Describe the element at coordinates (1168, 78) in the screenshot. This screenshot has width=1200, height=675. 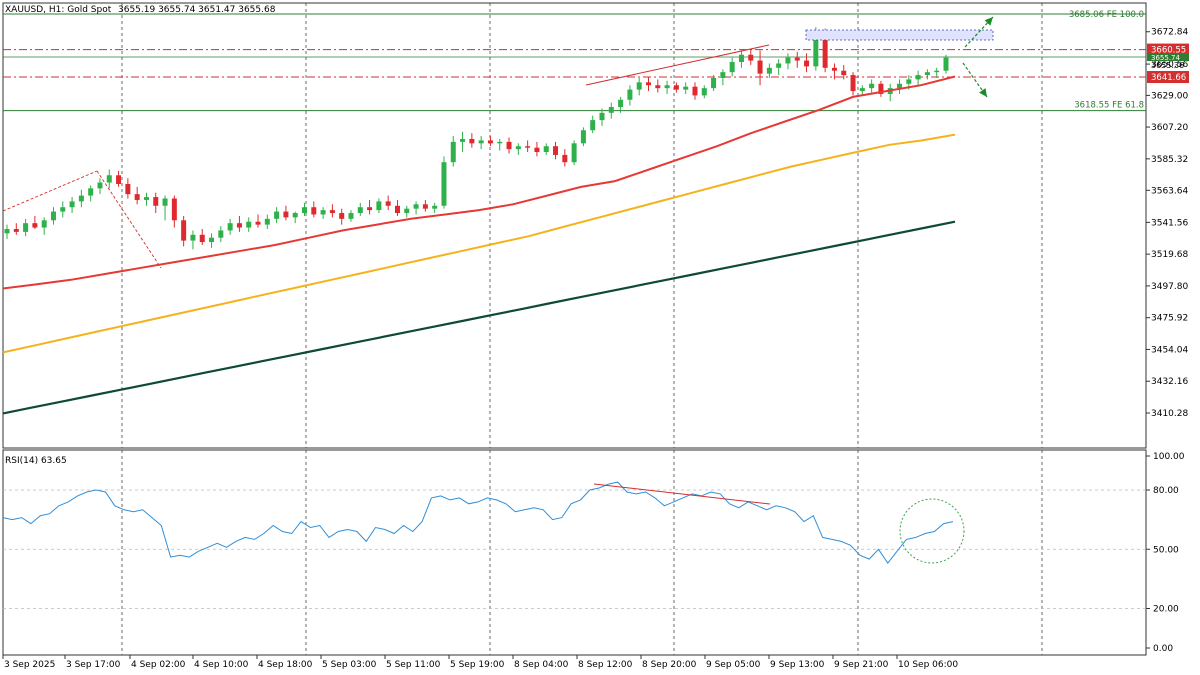
I see `support-tag: 3641.66` at that location.